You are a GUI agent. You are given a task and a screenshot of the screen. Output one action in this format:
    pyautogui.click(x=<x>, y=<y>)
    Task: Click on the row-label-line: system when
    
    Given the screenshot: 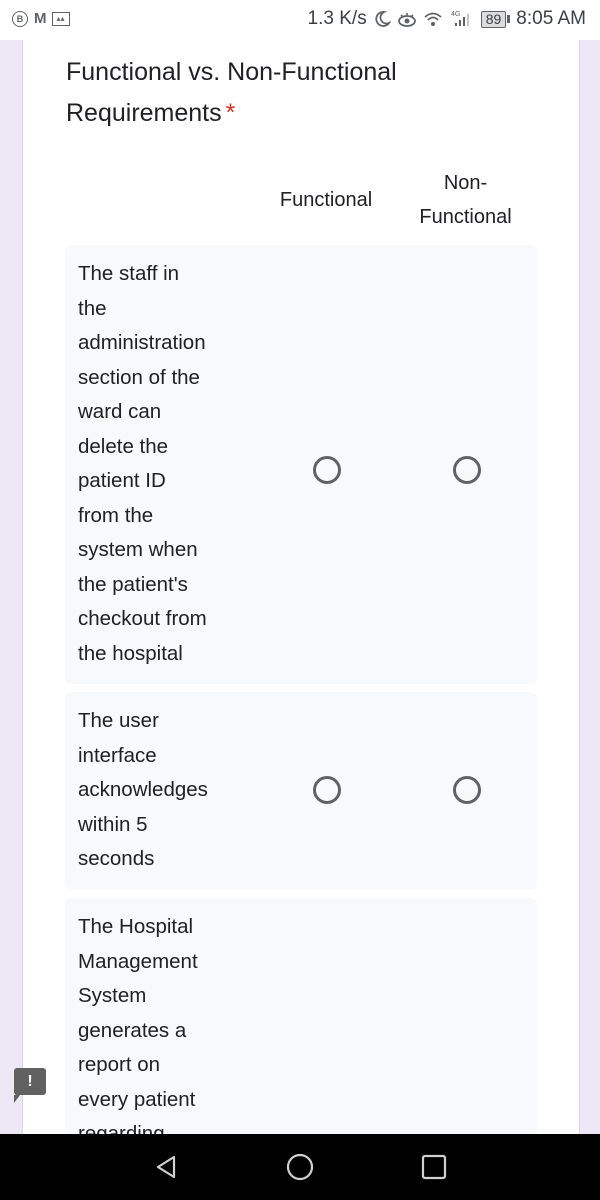 What is the action you would take?
    pyautogui.click(x=138, y=549)
    